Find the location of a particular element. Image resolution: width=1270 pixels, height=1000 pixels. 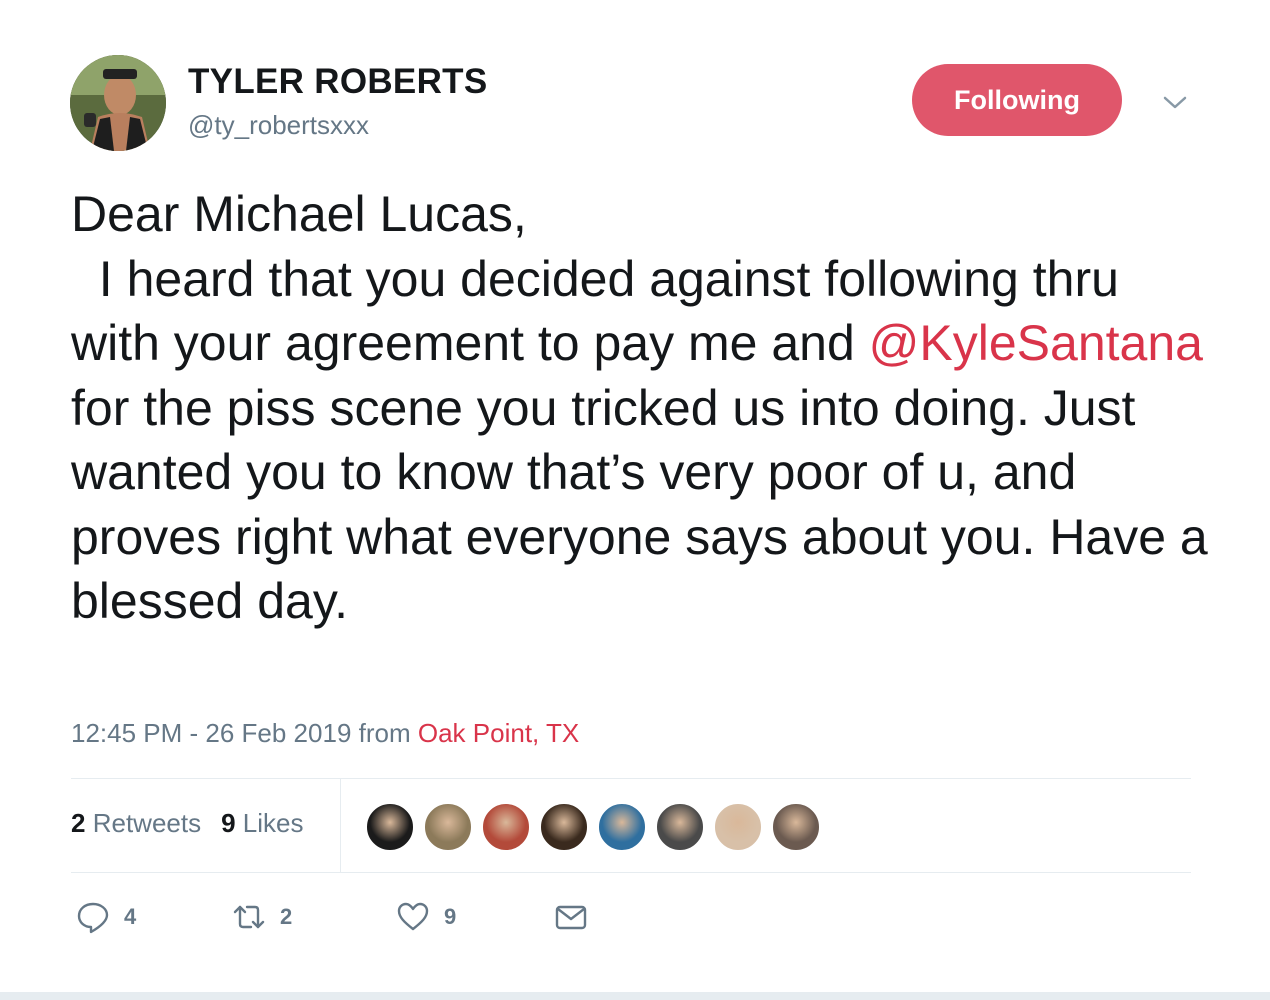

chevron-down-icon is located at coordinates (1175, 103).